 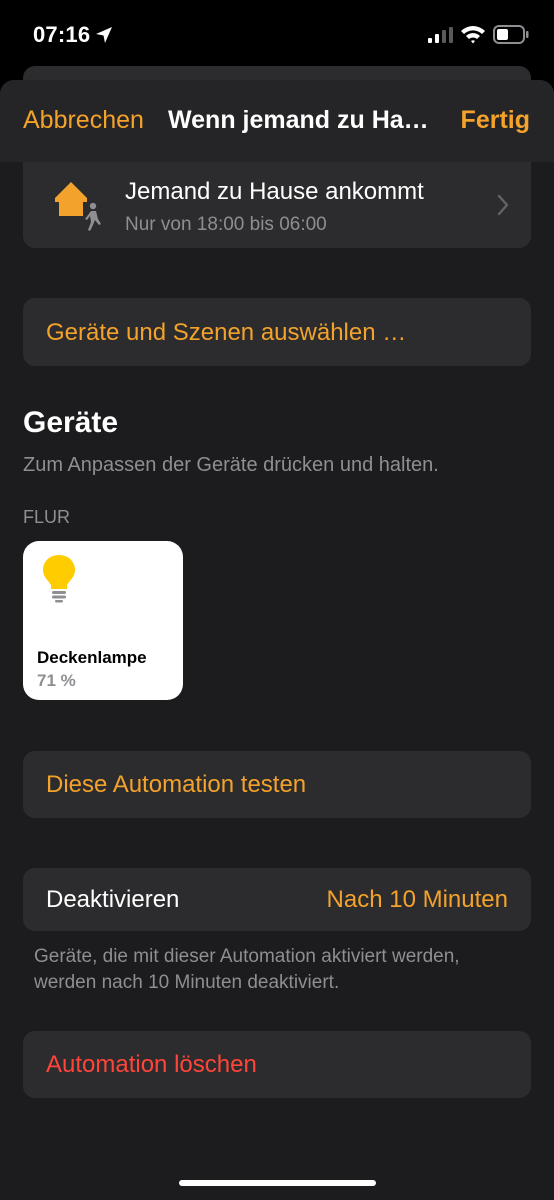 I want to click on battery-icon, so click(x=511, y=34).